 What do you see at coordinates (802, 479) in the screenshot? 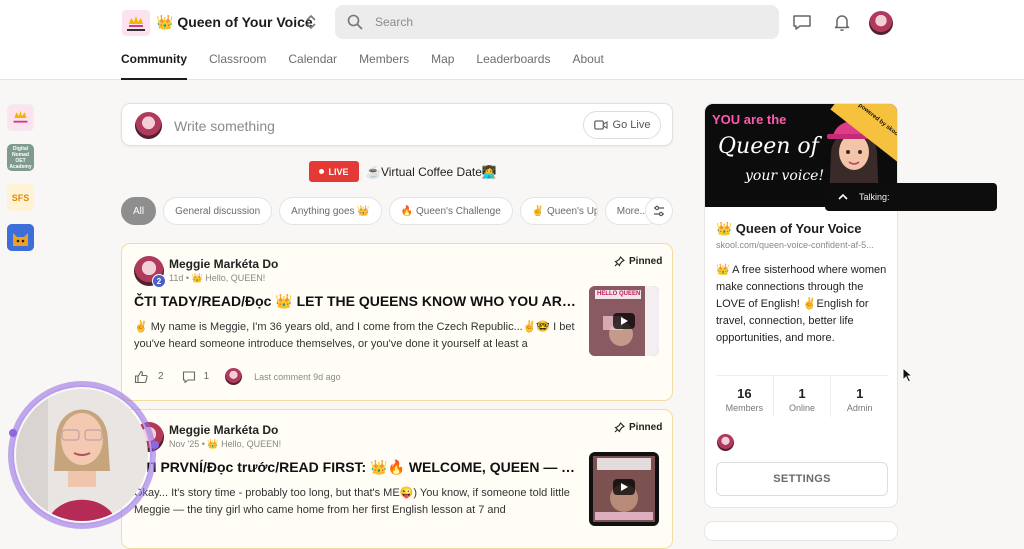
I see `settings-button: SETTINGS` at bounding box center [802, 479].